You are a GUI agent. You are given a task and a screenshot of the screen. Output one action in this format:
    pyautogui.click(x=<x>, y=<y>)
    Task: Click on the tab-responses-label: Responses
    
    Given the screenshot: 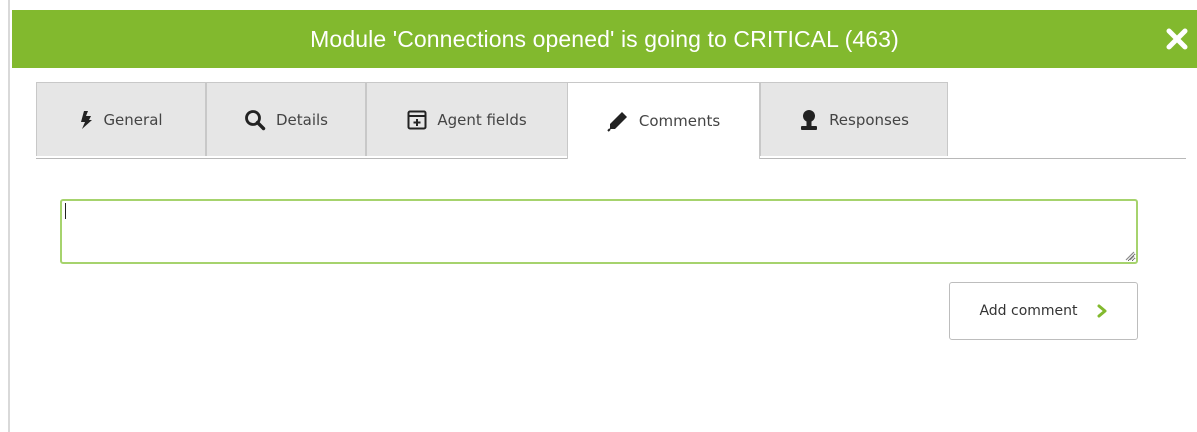 What is the action you would take?
    pyautogui.click(x=869, y=119)
    